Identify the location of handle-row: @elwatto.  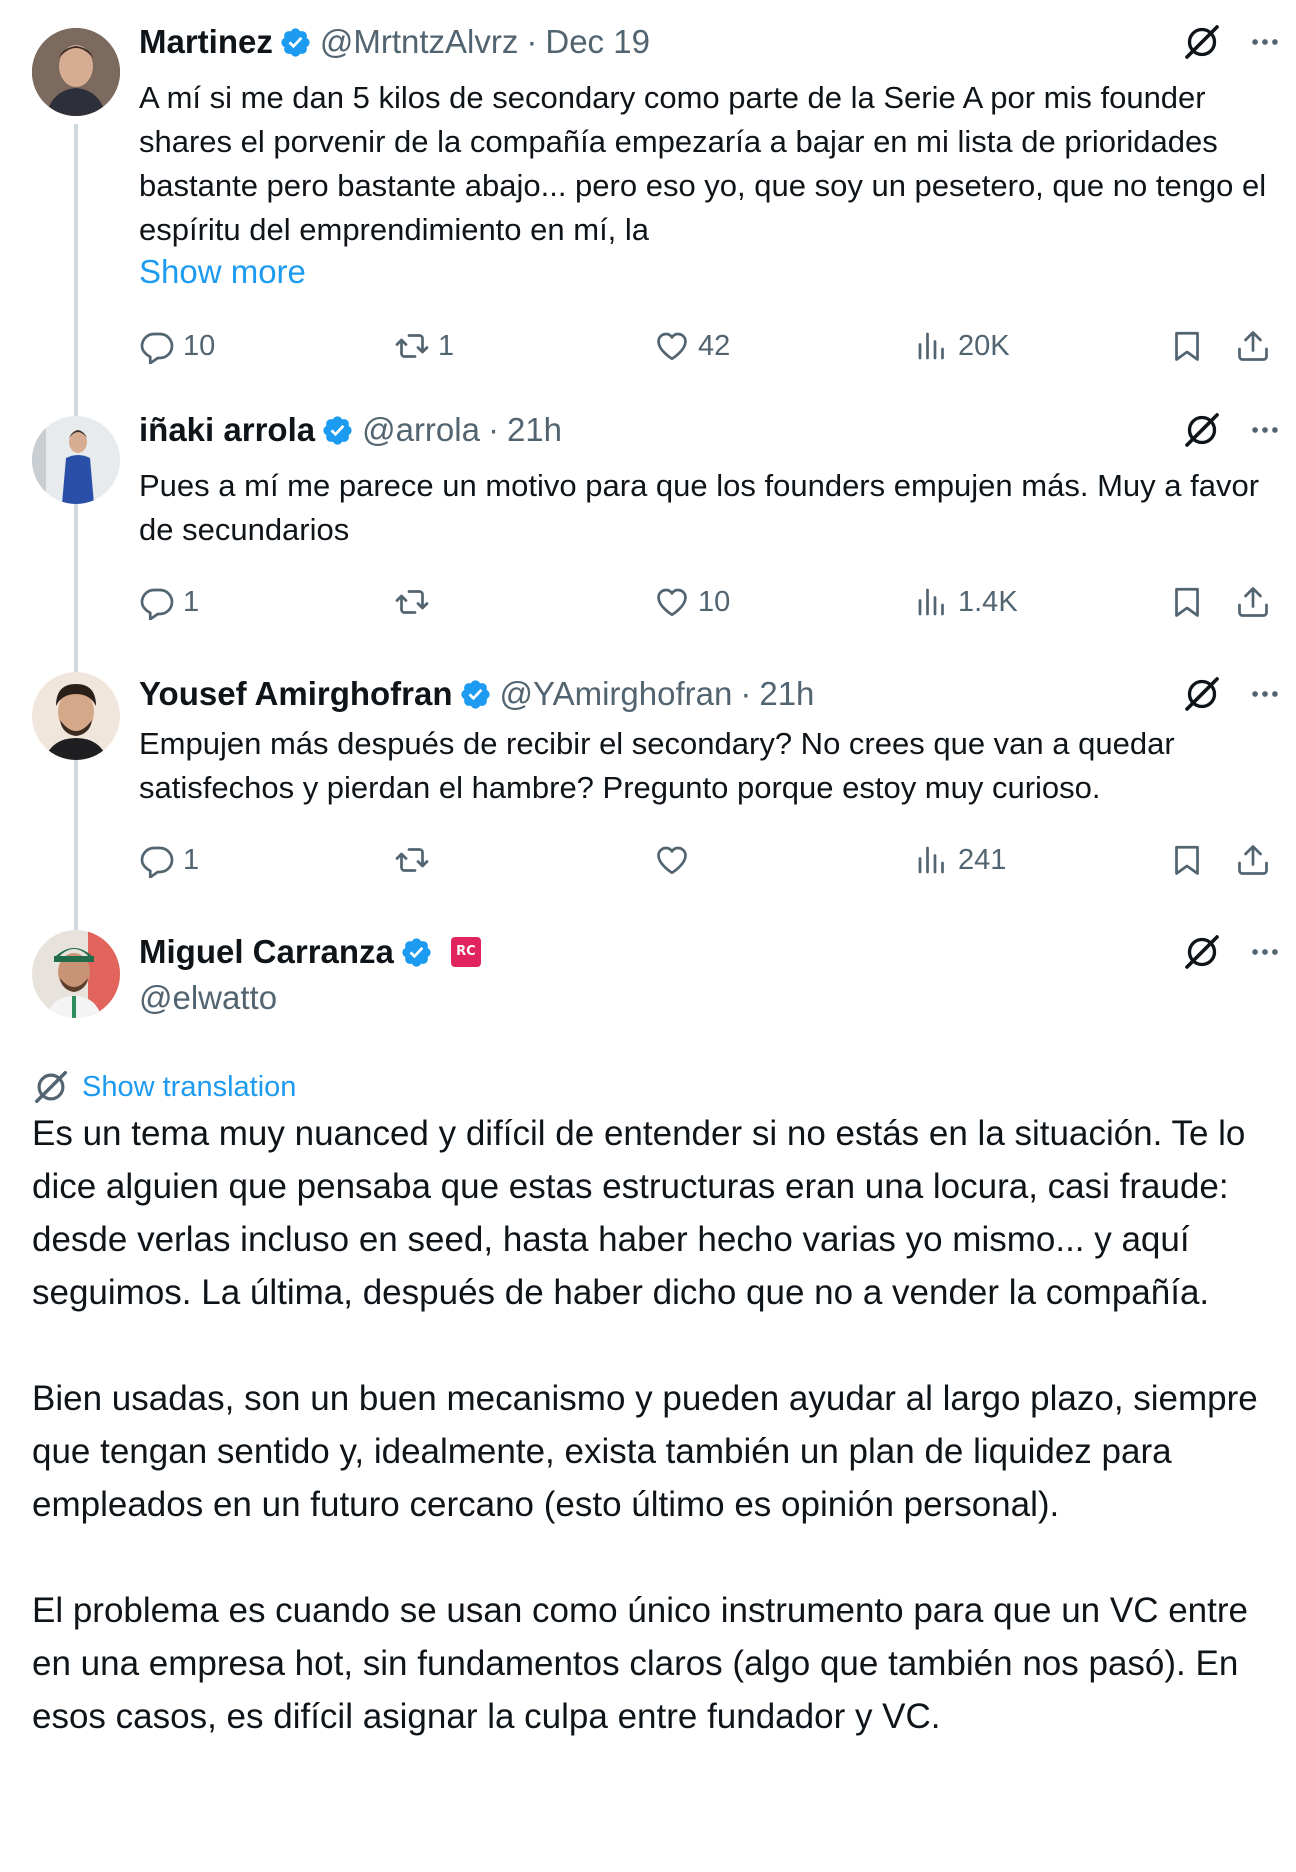
(208, 998).